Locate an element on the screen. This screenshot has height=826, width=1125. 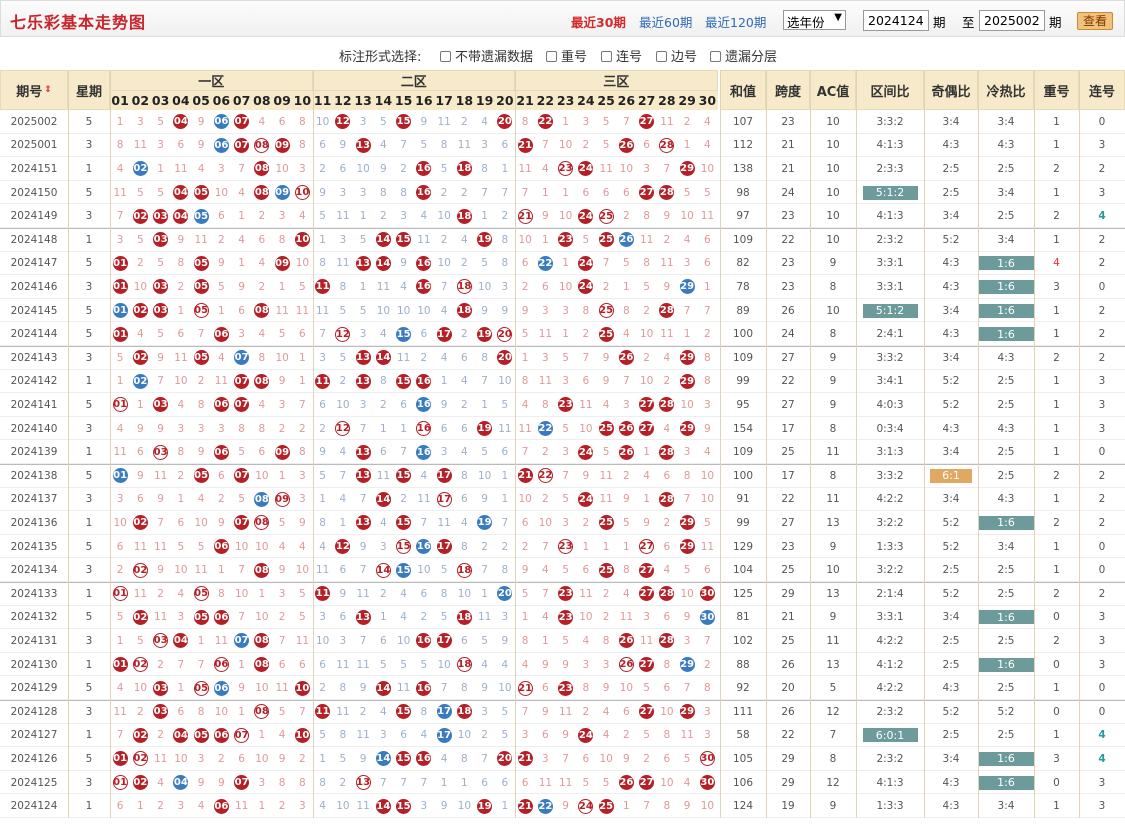
ball-cell: 22 is located at coordinates (545, 429).